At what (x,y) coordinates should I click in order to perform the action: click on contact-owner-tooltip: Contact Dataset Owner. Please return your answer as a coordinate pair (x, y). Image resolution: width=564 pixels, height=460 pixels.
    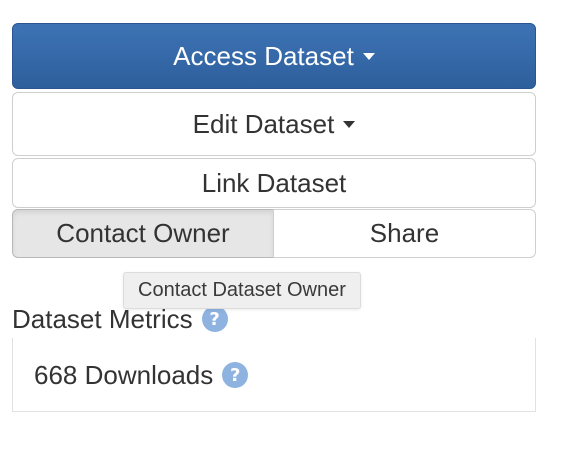
    Looking at the image, I should click on (242, 290).